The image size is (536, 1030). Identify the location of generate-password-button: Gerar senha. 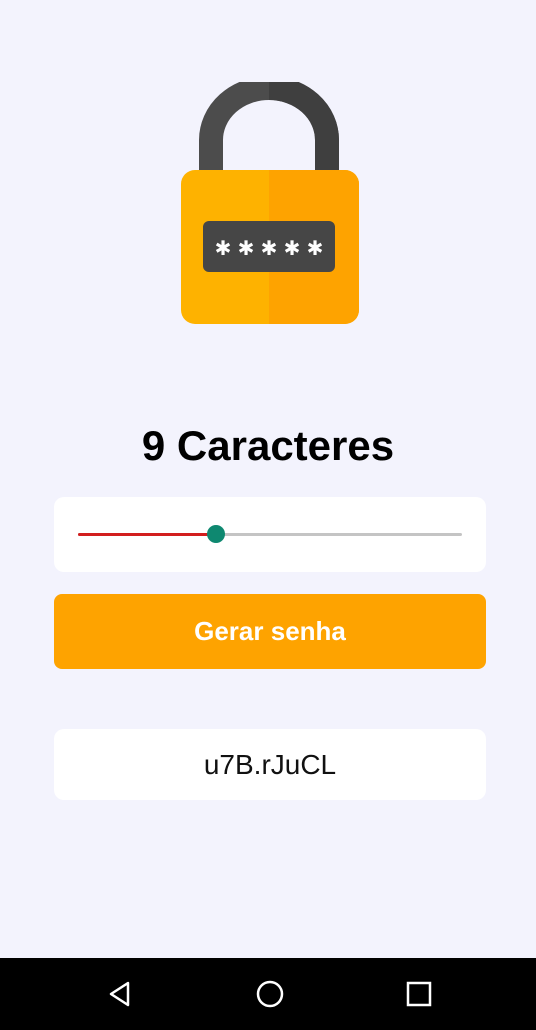
(270, 631).